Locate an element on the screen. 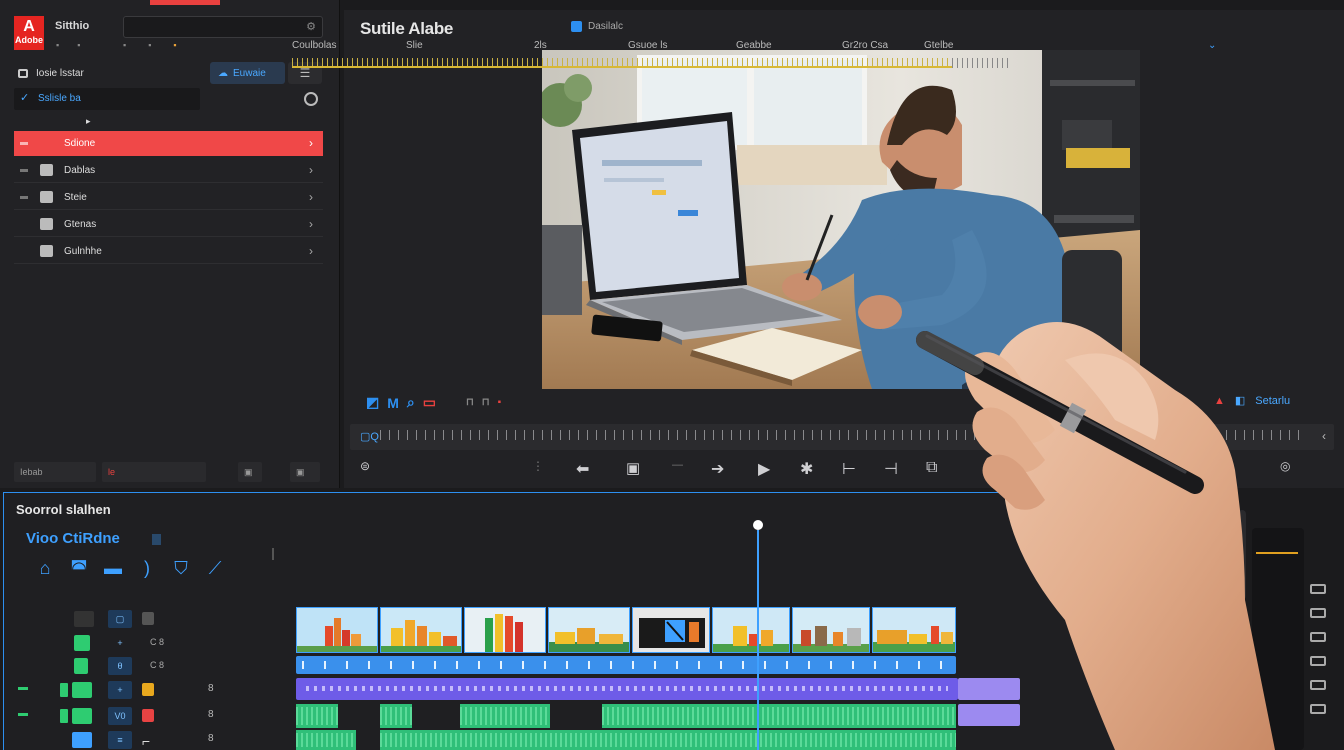 The height and width of the screenshot is (750, 1344). playhead-handle is located at coordinates (758, 525).